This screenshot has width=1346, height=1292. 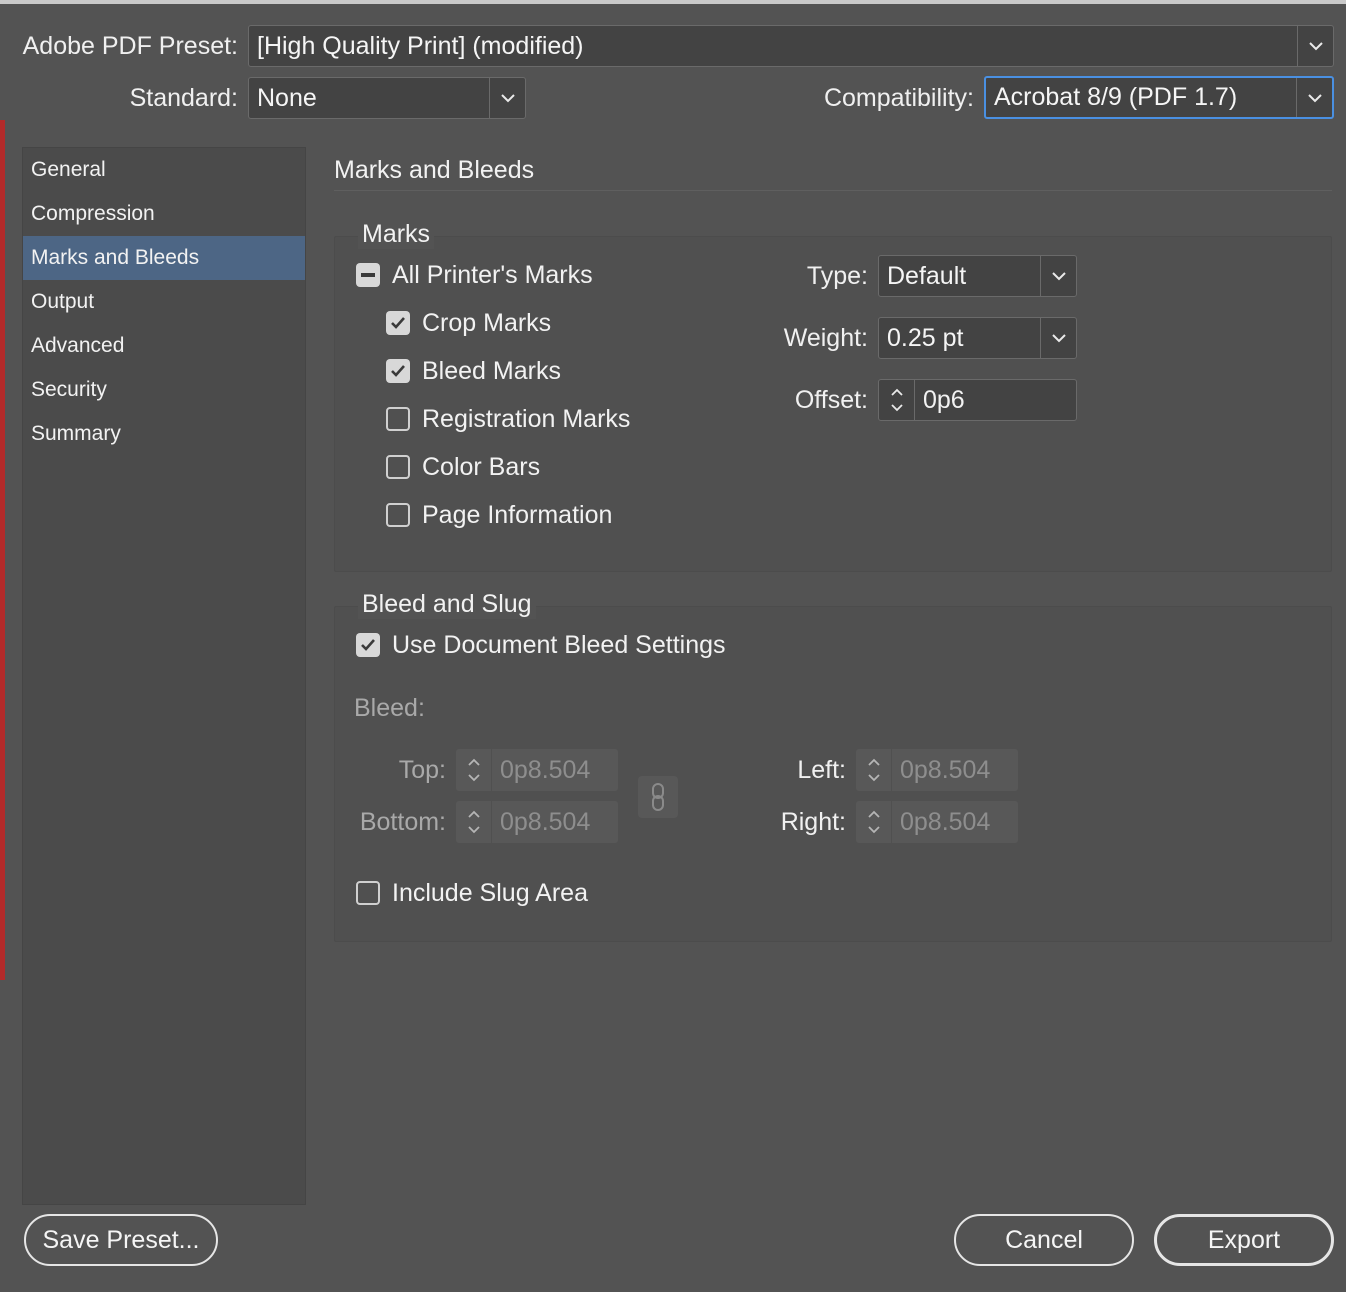 I want to click on sidebar-item-marks-and-bleeds: Marks and Bleeds, so click(x=164, y=258).